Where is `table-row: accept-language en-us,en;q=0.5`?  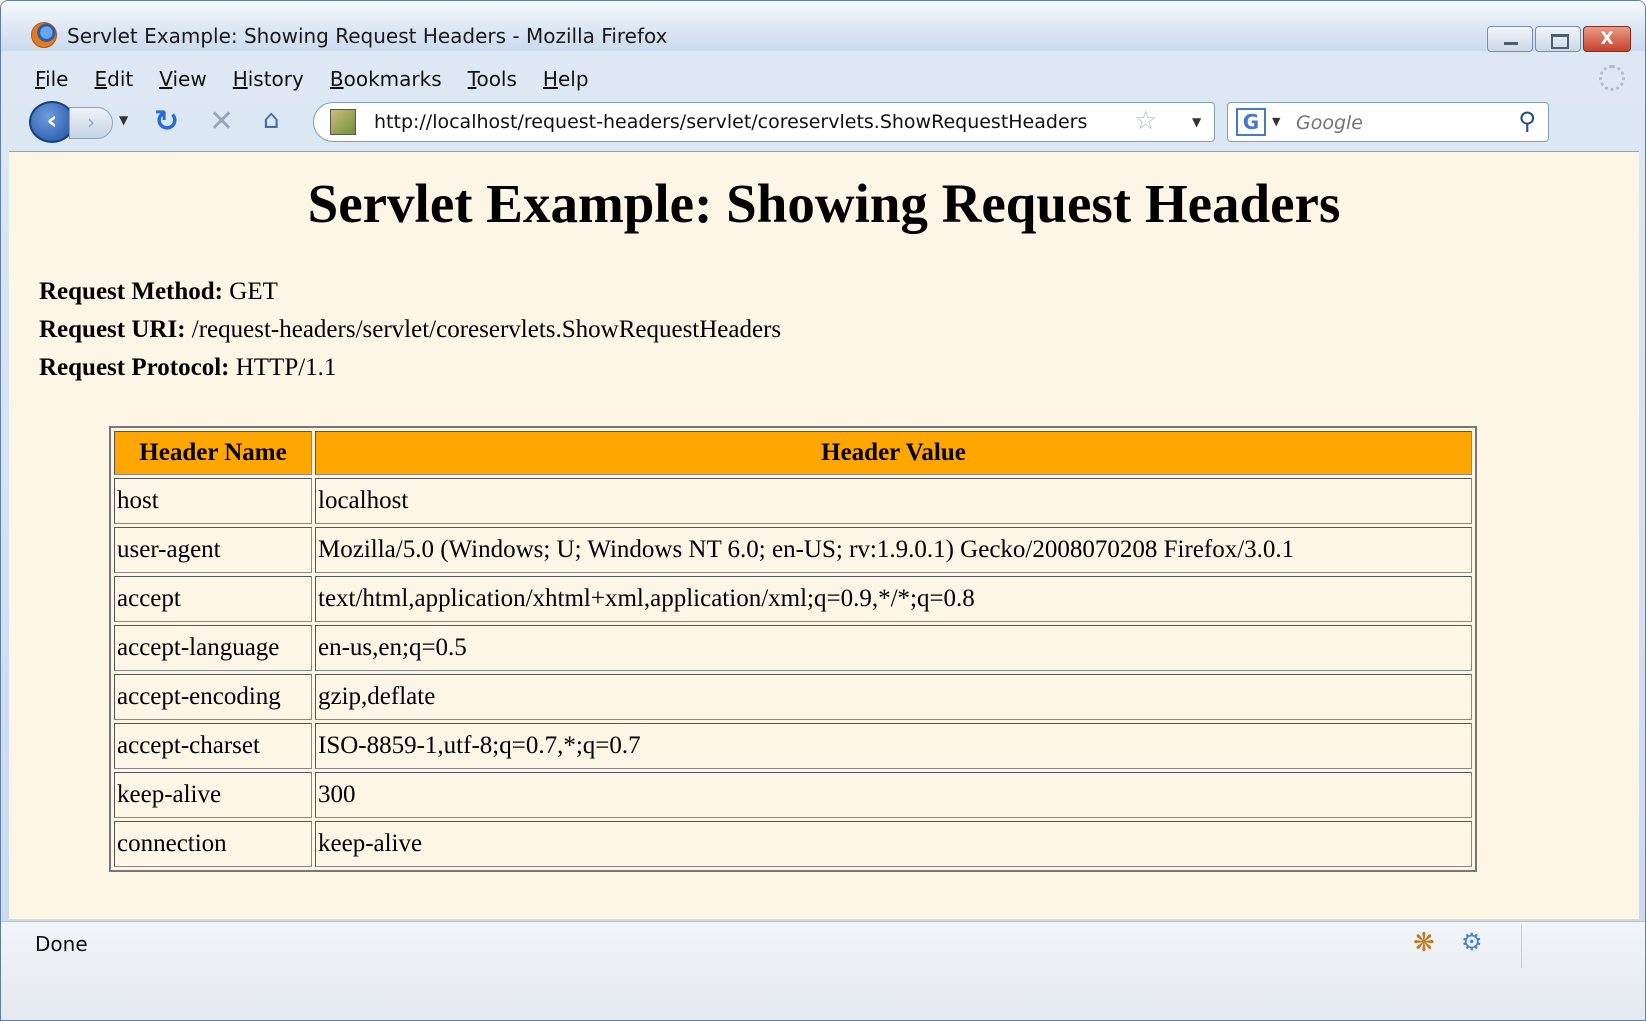 table-row: accept-language en-us,en;q=0.5 is located at coordinates (793, 648).